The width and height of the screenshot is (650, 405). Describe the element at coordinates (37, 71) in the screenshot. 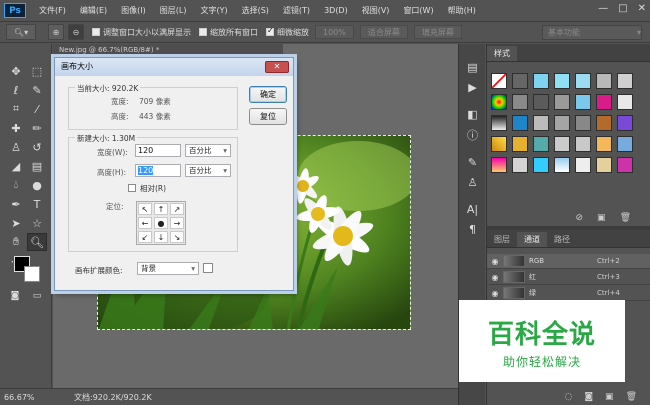

I see `marquee-tool-icon: ⬚` at that location.